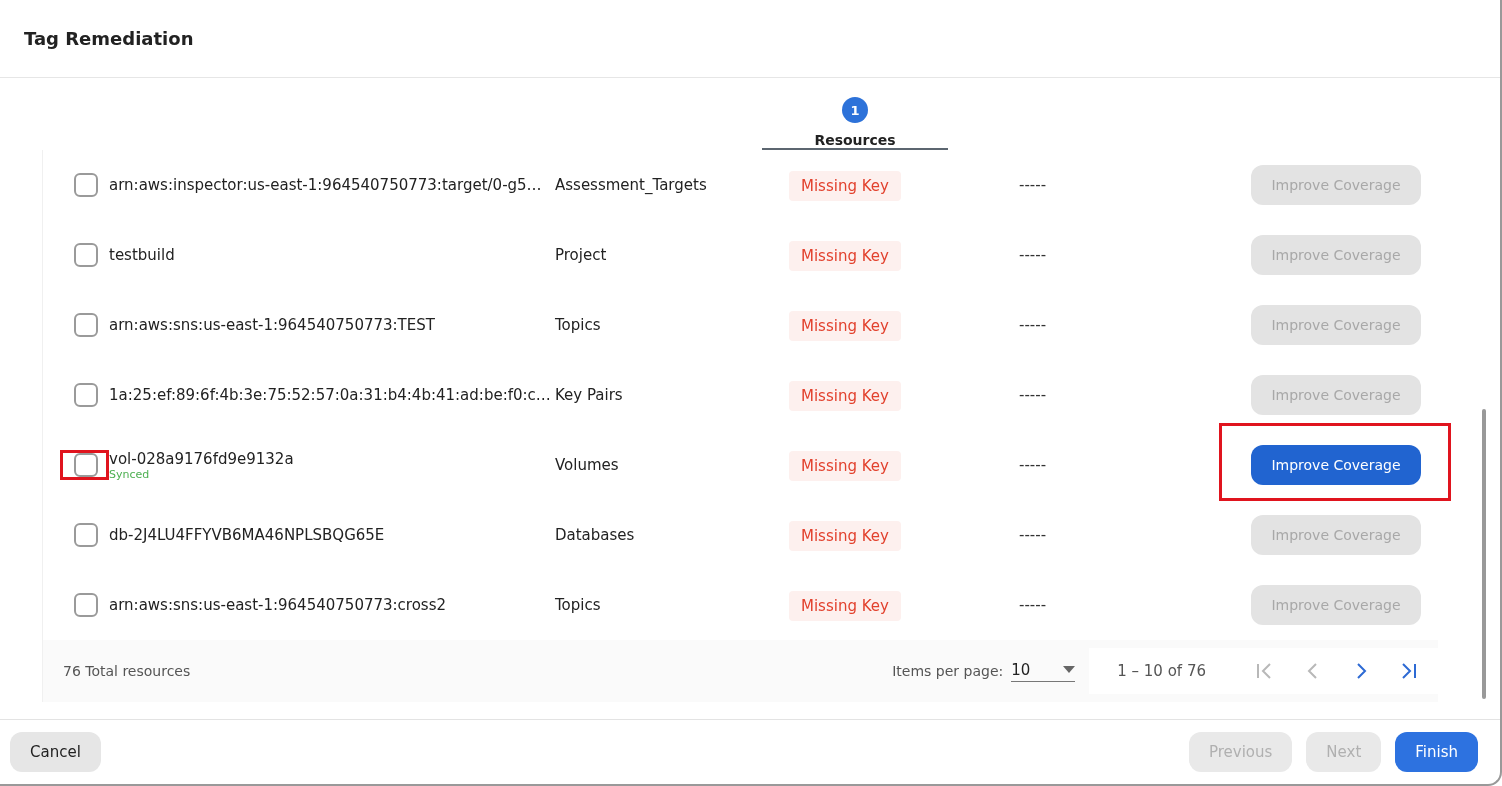 This screenshot has width=1502, height=786. What do you see at coordinates (855, 110) in the screenshot?
I see `step-number: 1` at bounding box center [855, 110].